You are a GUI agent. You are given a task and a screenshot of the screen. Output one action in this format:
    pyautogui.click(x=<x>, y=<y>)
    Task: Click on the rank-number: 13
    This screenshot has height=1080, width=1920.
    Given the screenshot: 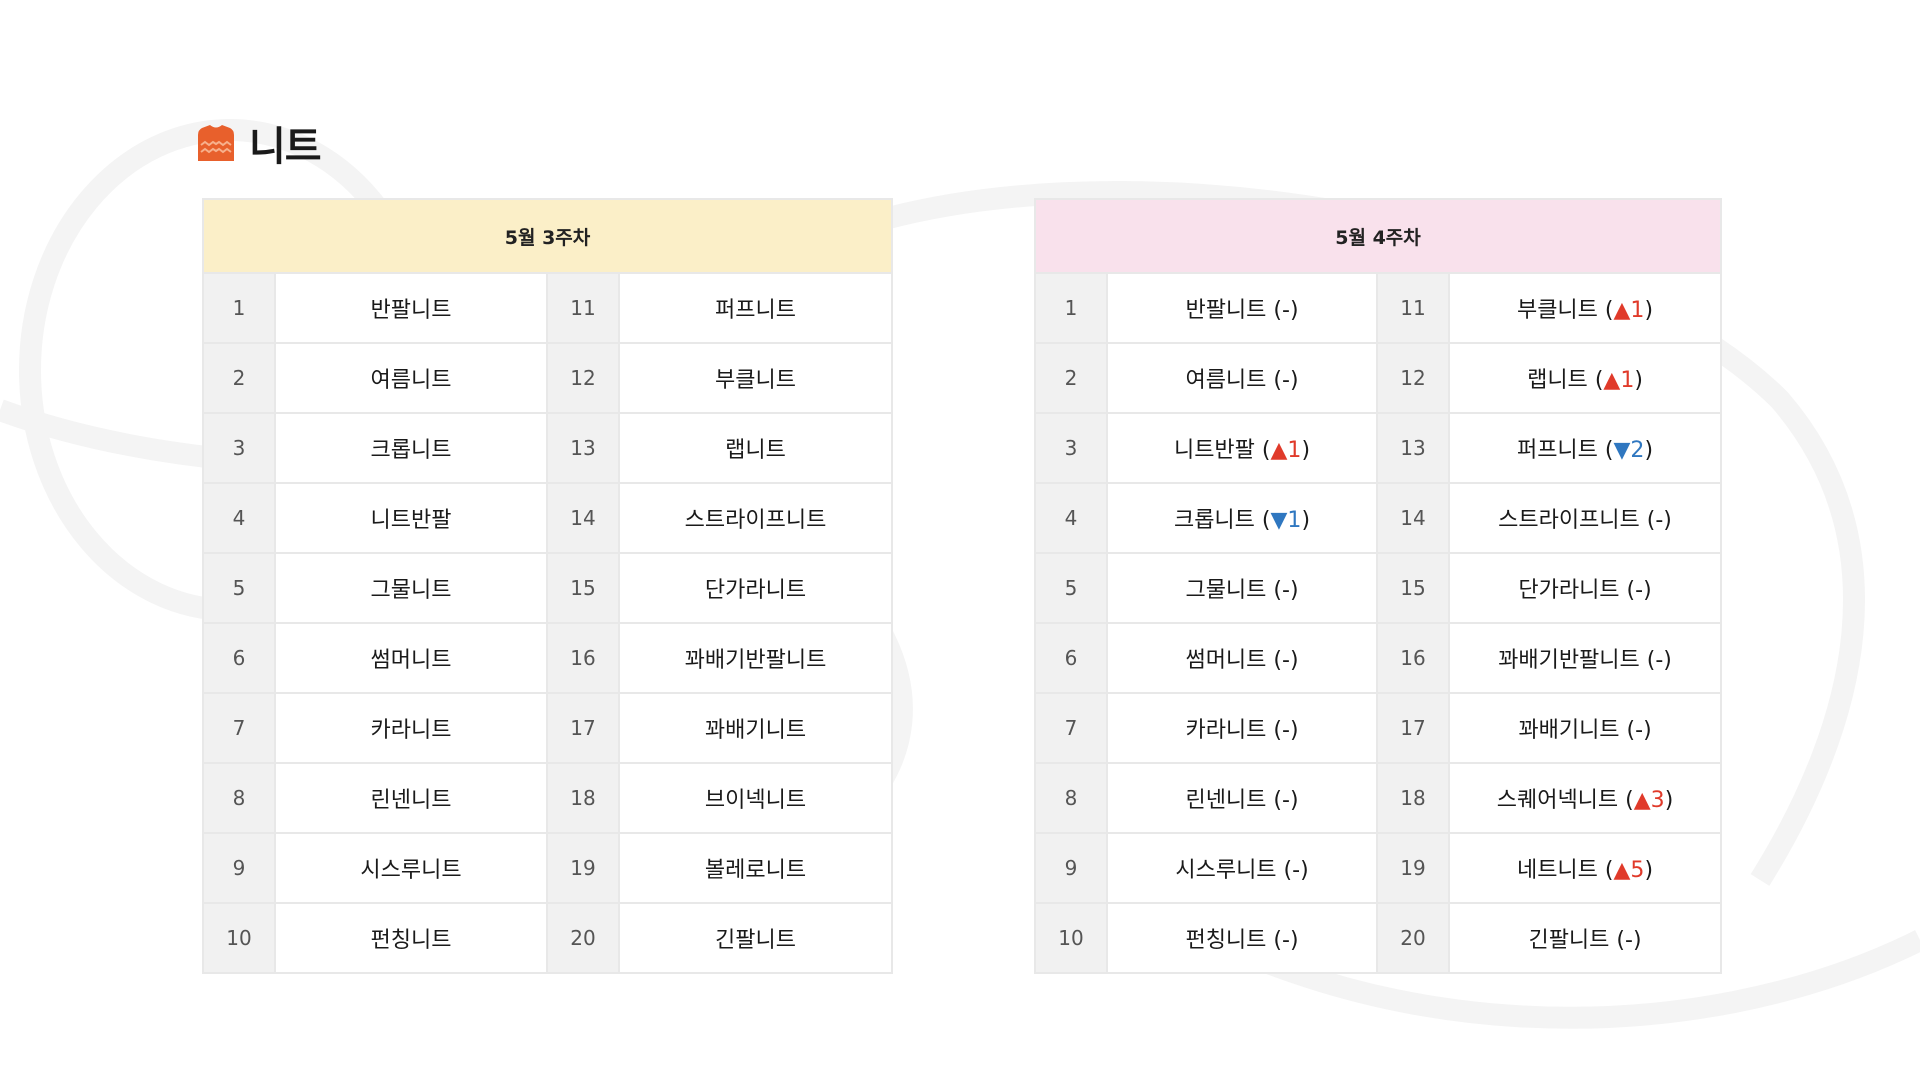 What is the action you would take?
    pyautogui.click(x=583, y=448)
    